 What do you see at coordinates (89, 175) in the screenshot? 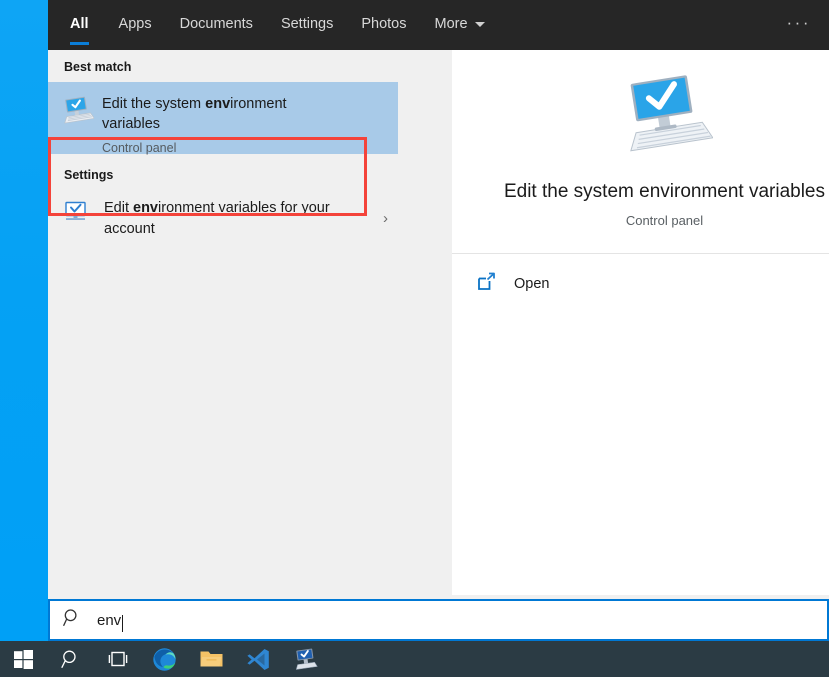
I see `settings-section-label: Settings` at bounding box center [89, 175].